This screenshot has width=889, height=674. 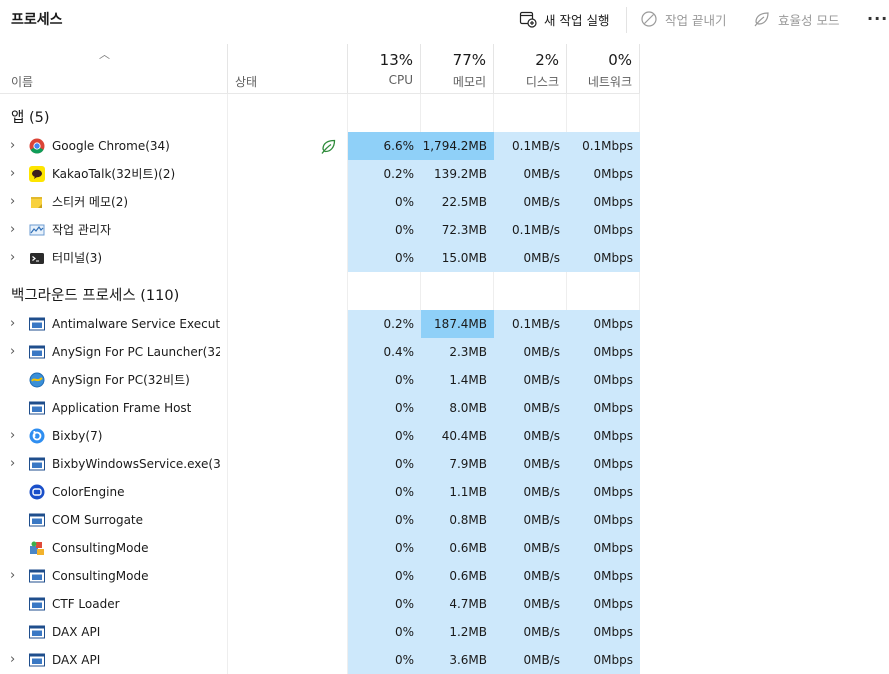 What do you see at coordinates (122, 408) in the screenshot?
I see `process-name: Application Frame Host` at bounding box center [122, 408].